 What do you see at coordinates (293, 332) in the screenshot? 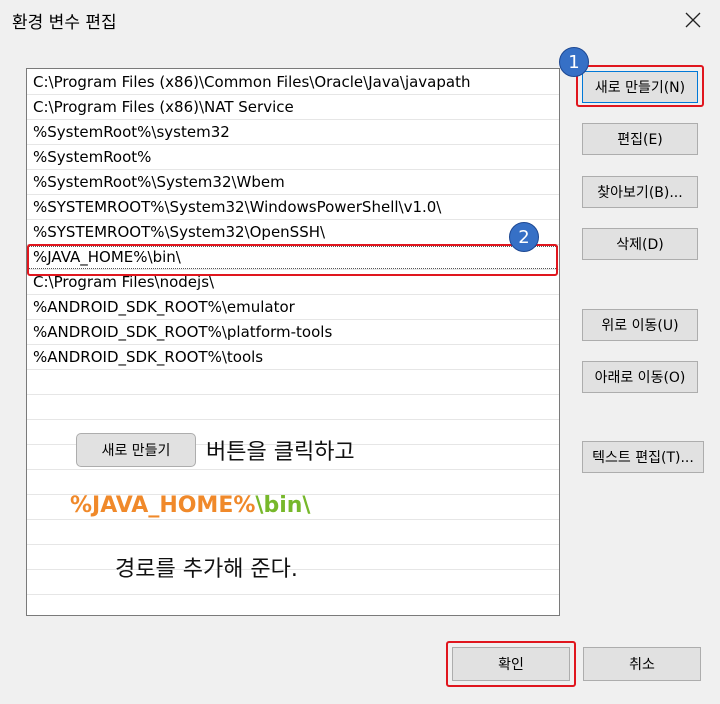
I see `list-item: %ANDROID_SDK_ROOT%\platform-tools` at bounding box center [293, 332].